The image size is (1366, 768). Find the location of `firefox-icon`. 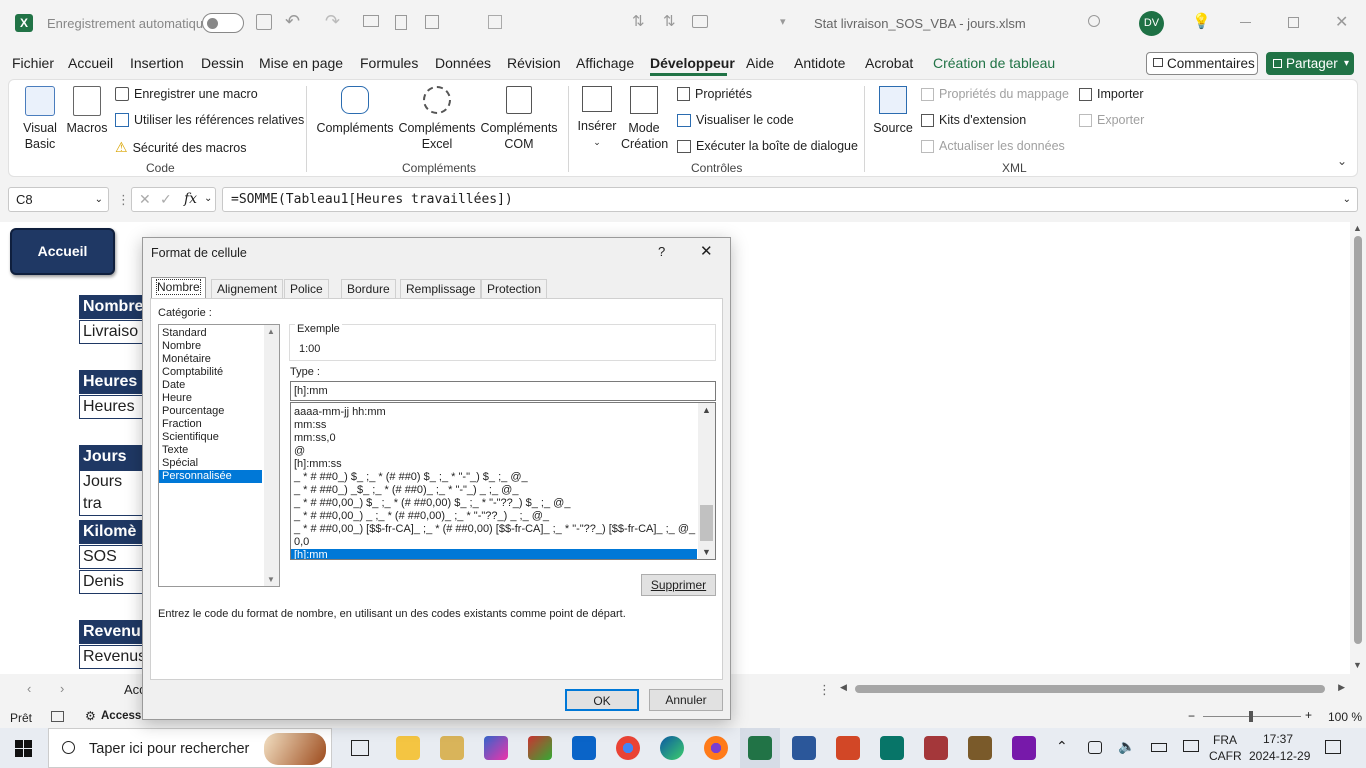

firefox-icon is located at coordinates (716, 748).